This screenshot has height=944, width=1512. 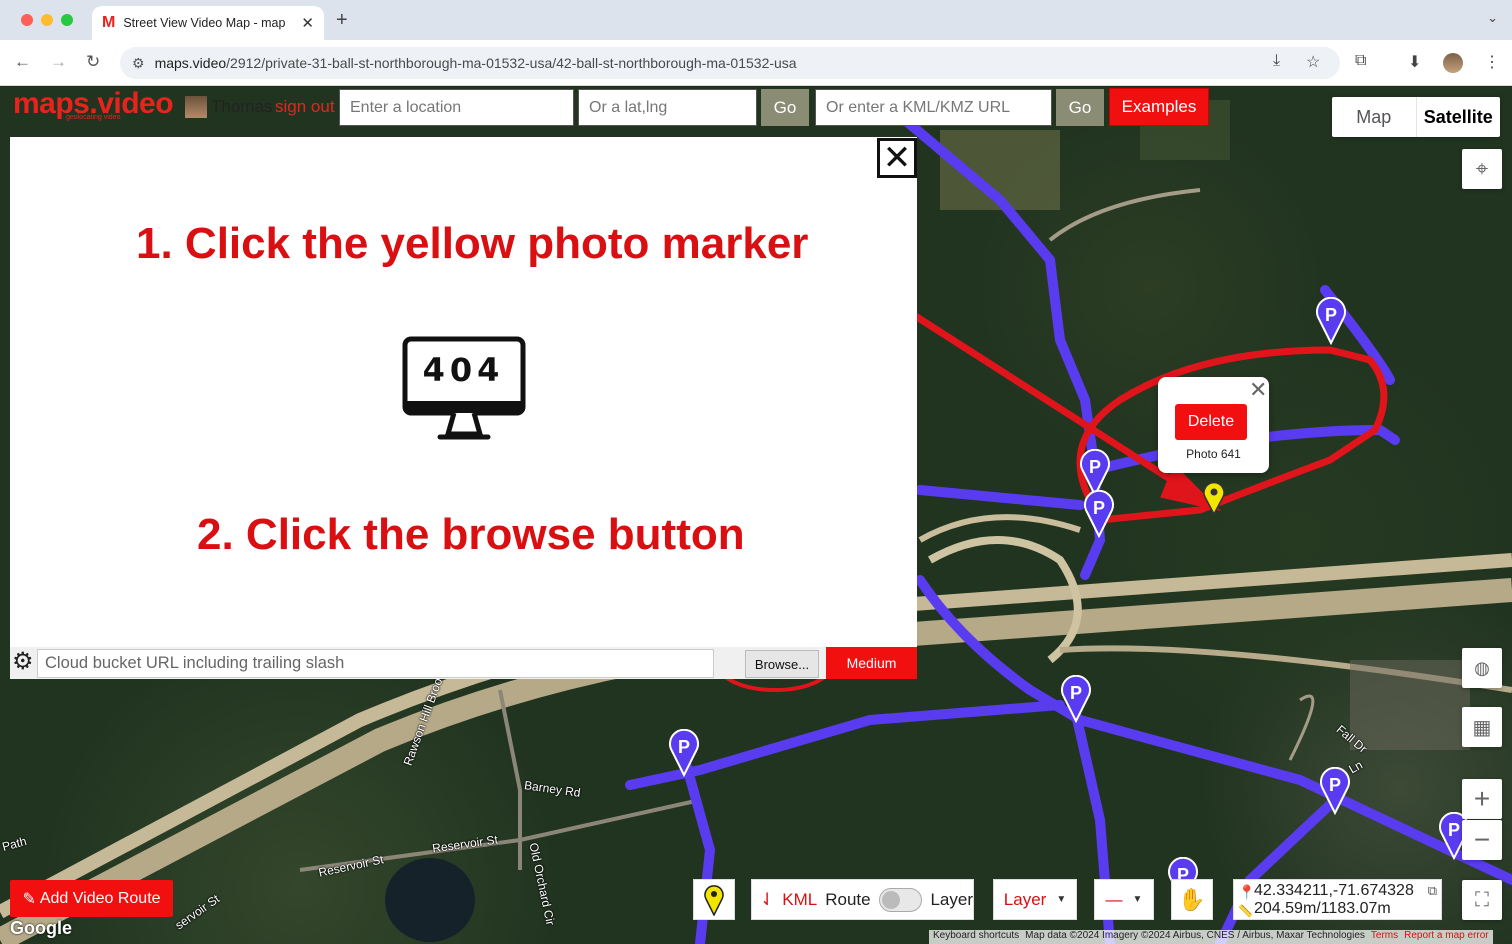 I want to click on error-code: 404, so click(x=463, y=370).